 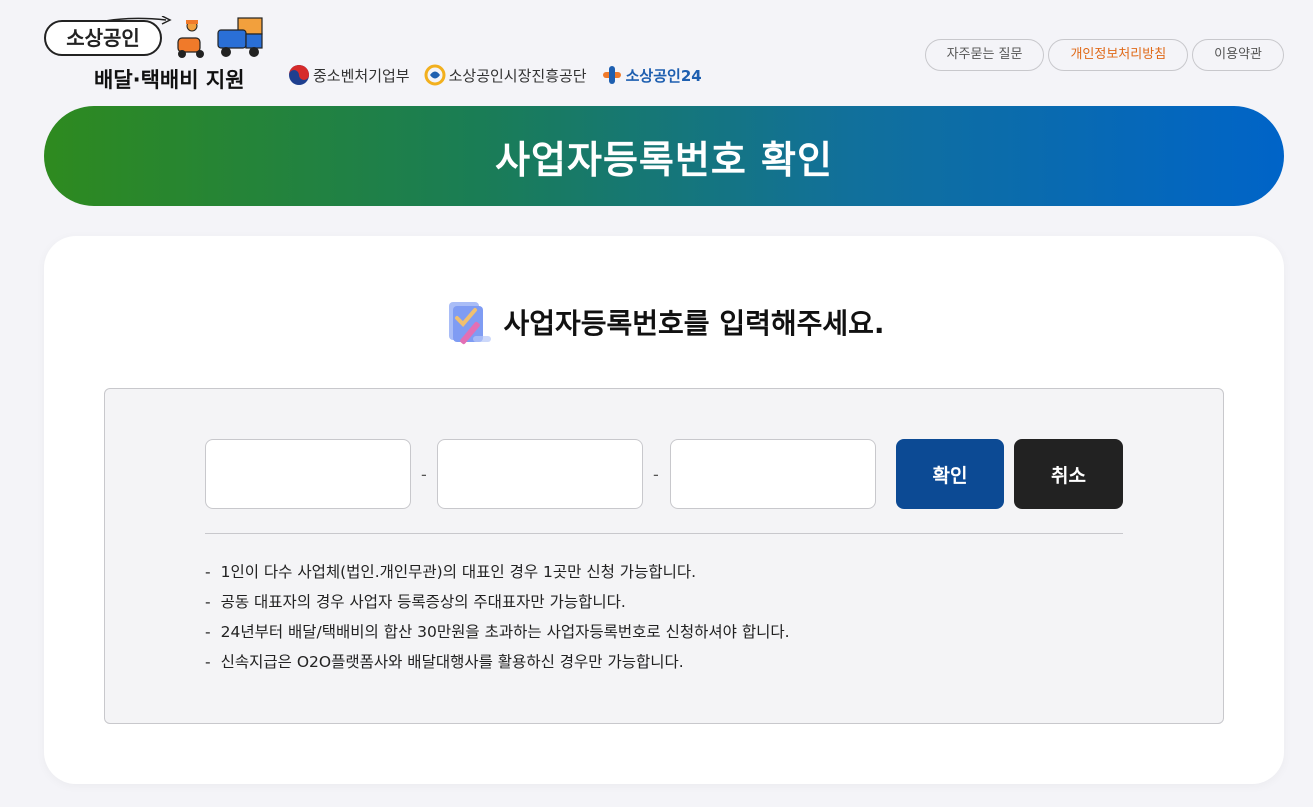 What do you see at coordinates (663, 75) in the screenshot?
I see `org-sosang24-label: 소상공인24` at bounding box center [663, 75].